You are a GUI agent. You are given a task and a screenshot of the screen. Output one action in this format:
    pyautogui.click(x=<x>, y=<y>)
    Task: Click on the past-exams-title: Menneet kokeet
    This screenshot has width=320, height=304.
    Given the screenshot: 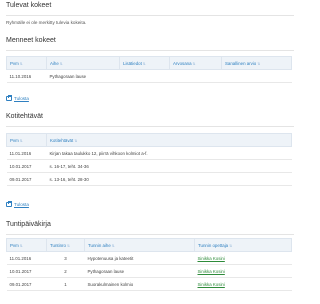 What is the action you would take?
    pyautogui.click(x=31, y=40)
    